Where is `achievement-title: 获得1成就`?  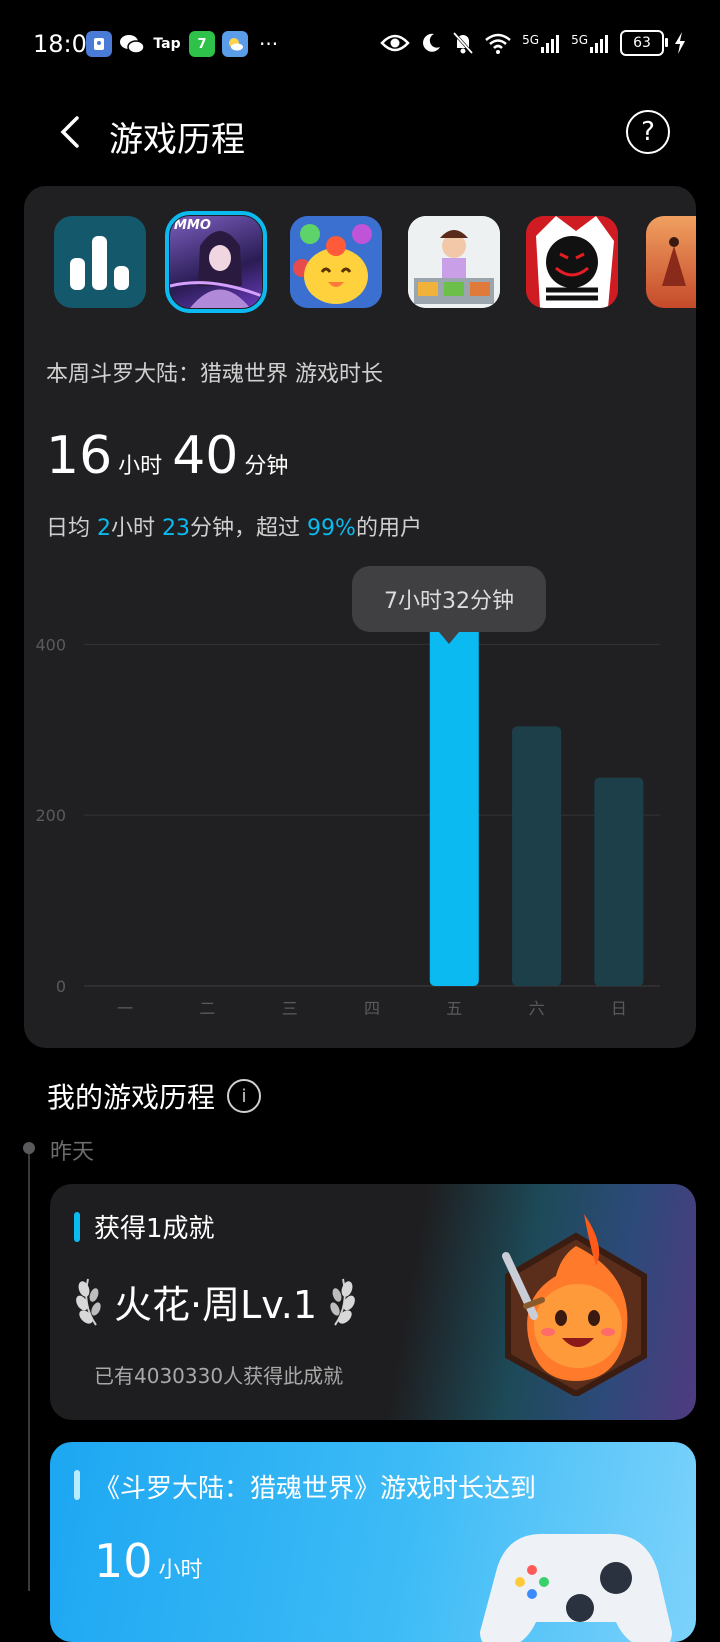
achievement-title: 获得1成就 is located at coordinates (154, 1229).